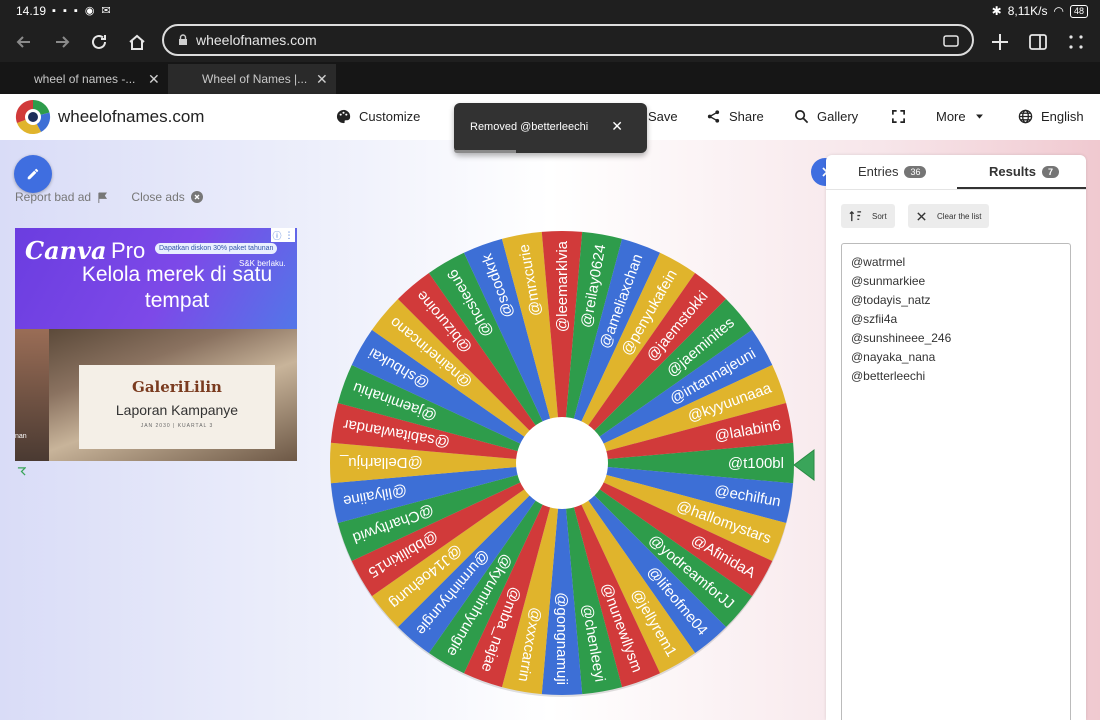 Image resolution: width=1100 pixels, height=720 pixels. Describe the element at coordinates (951, 116) in the screenshot. I see `more-label: More` at that location.